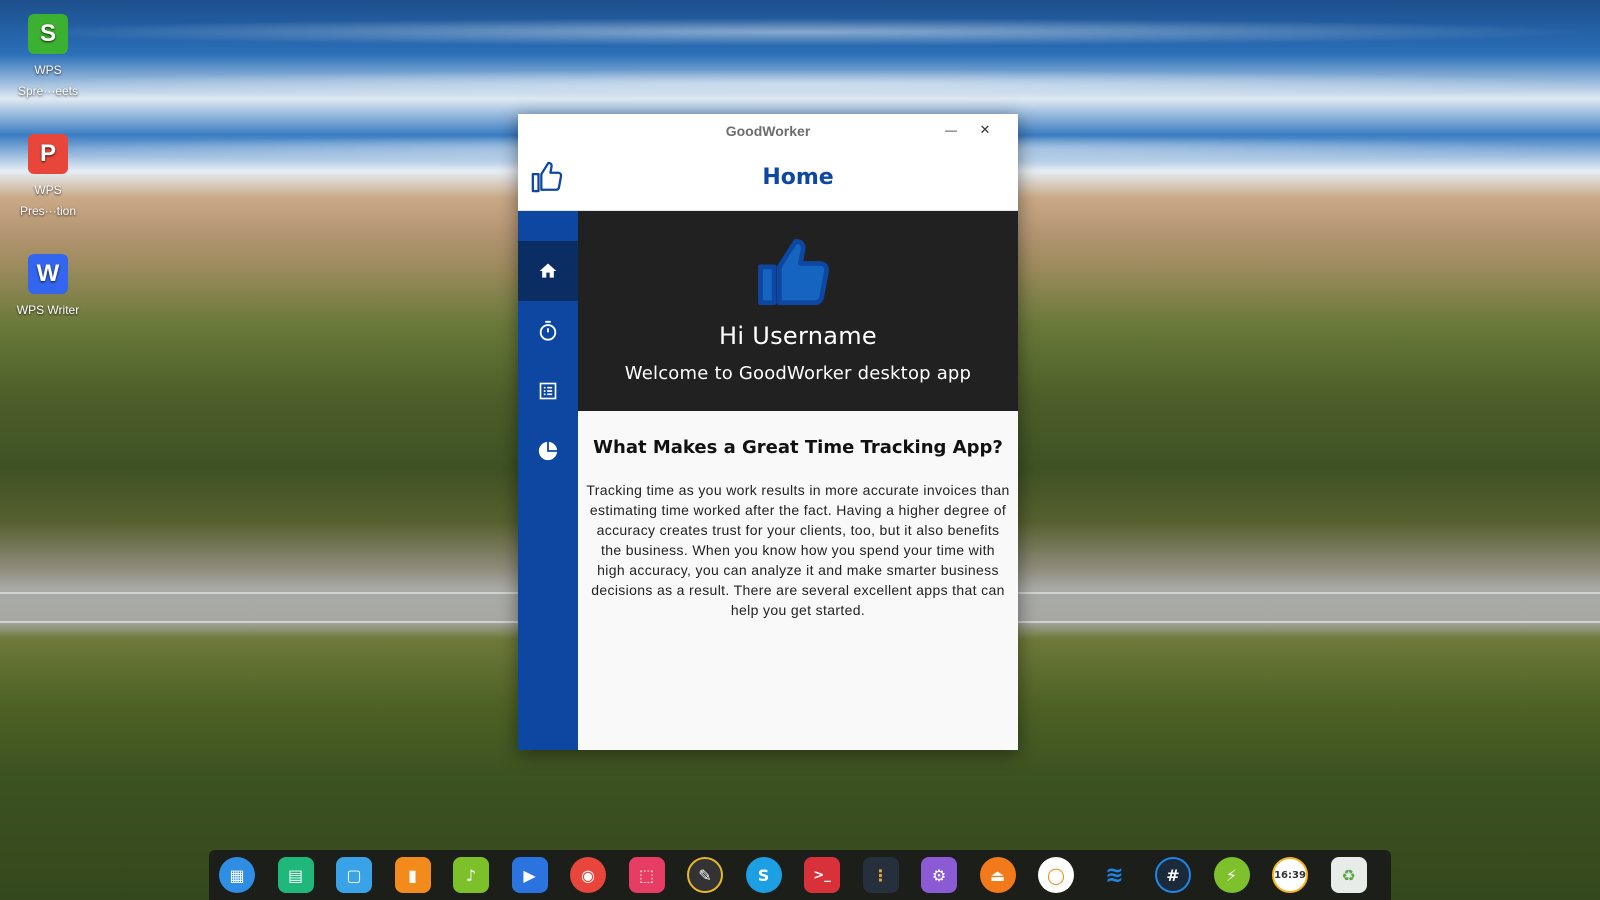 Image resolution: width=1600 pixels, height=900 pixels. What do you see at coordinates (1173, 875) in the screenshot?
I see `control-center-icon: #` at bounding box center [1173, 875].